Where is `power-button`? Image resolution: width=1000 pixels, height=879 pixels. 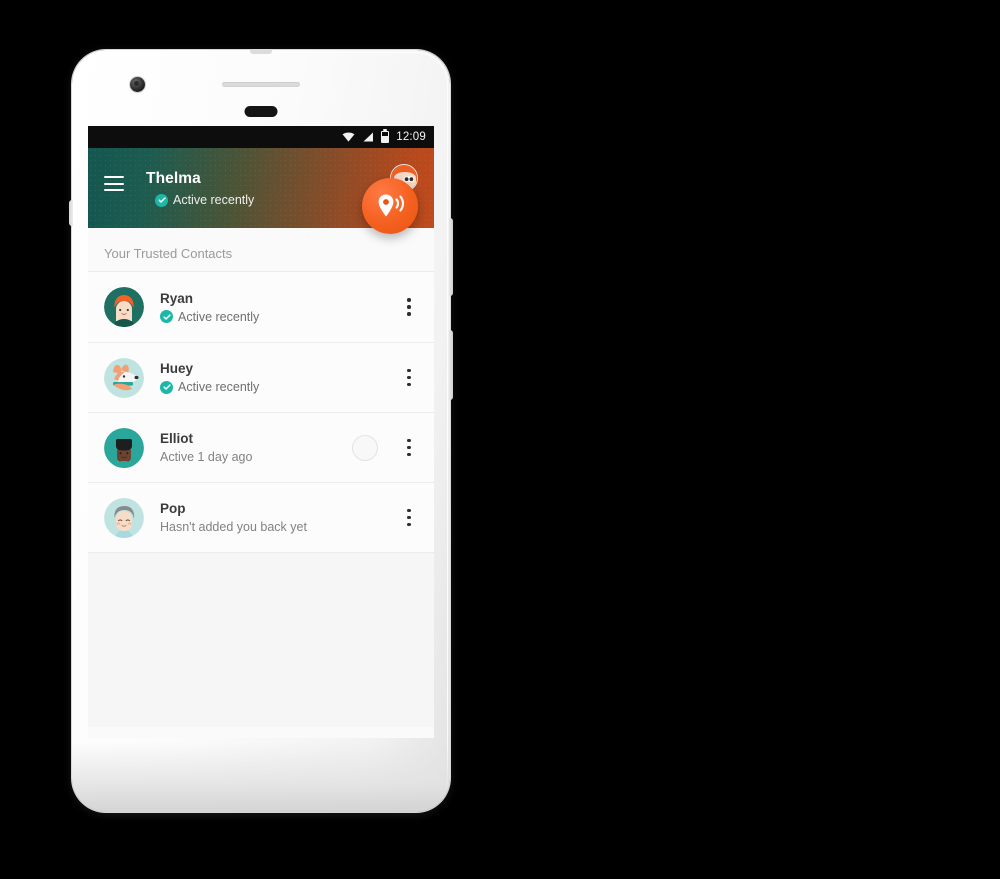
power-button is located at coordinates (451, 257).